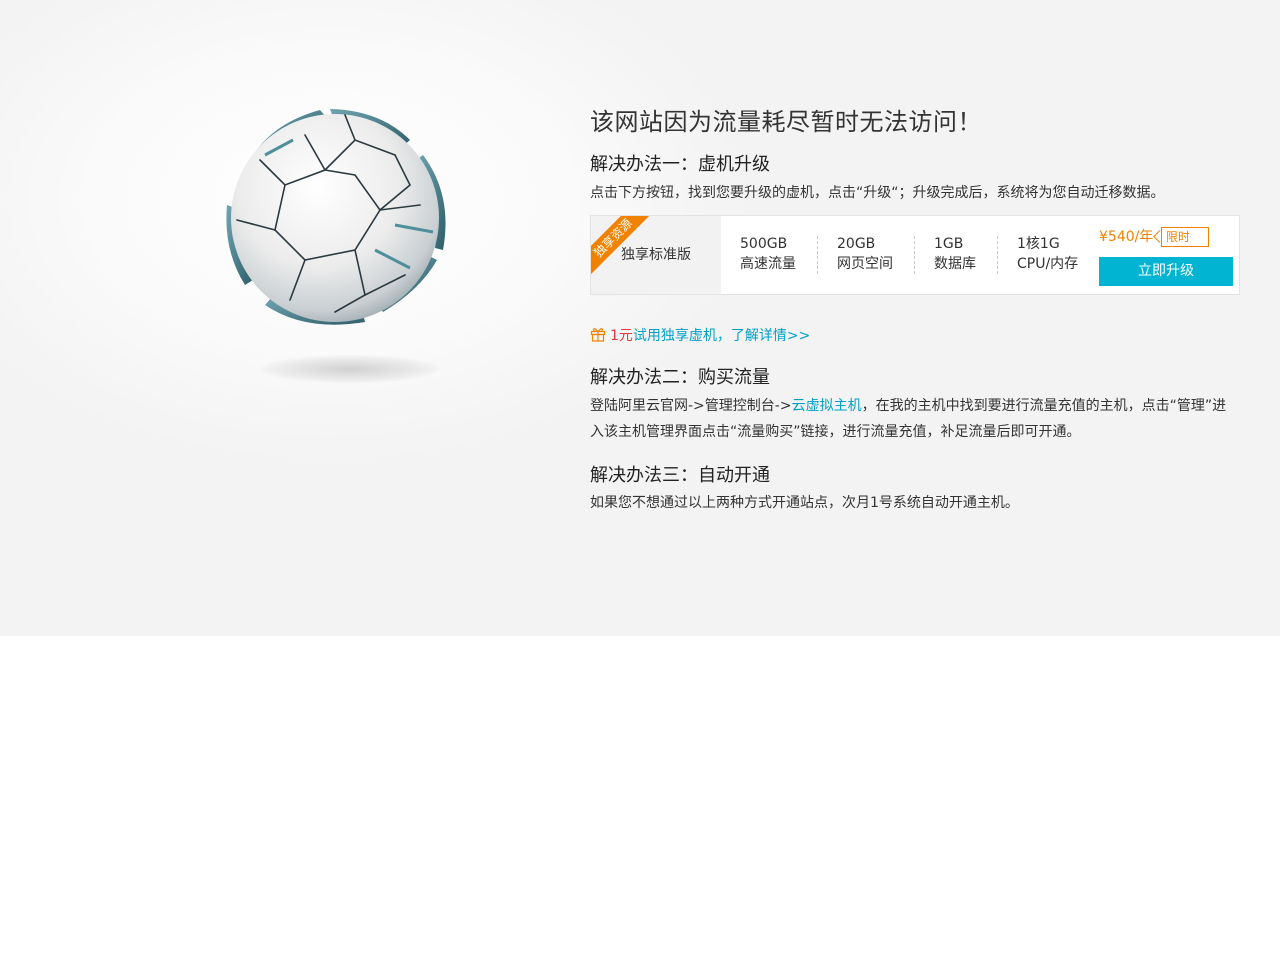 This screenshot has height=960, width=1280. What do you see at coordinates (786, 122) in the screenshot?
I see `page-title: 该网站因为流量耗尽暂时无法访问！` at bounding box center [786, 122].